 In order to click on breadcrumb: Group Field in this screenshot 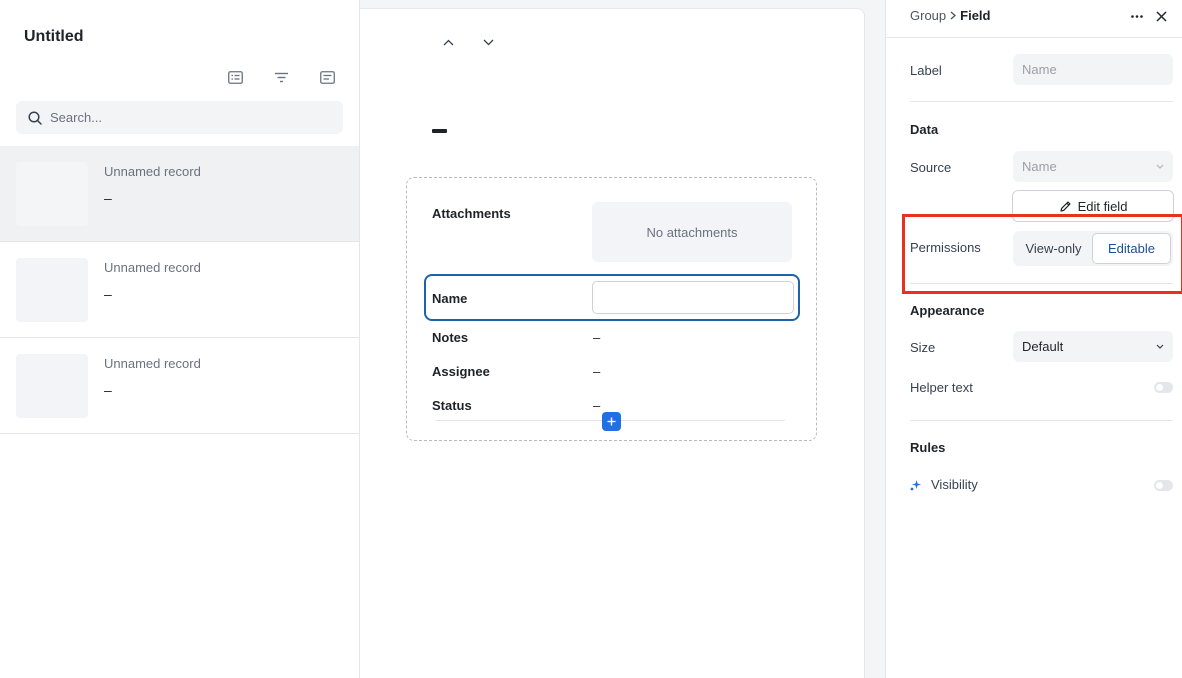, I will do `click(950, 15)`.